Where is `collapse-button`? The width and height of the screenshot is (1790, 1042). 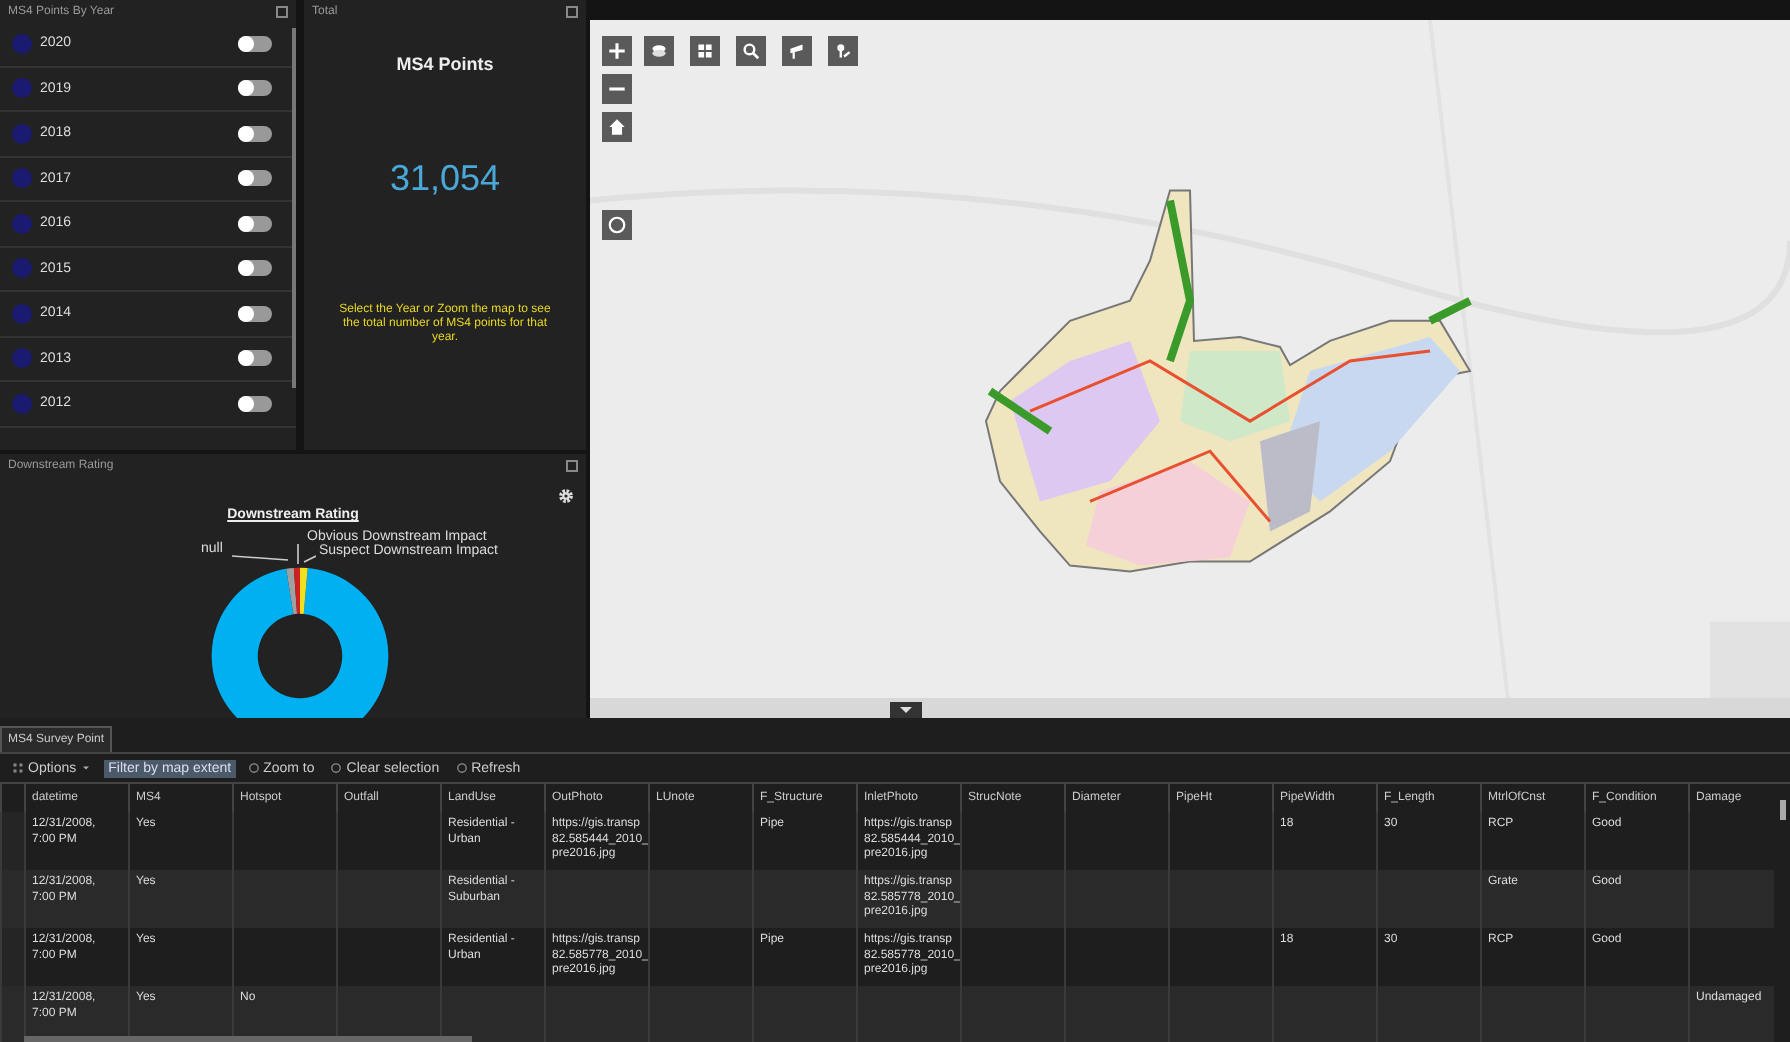 collapse-button is located at coordinates (906, 710).